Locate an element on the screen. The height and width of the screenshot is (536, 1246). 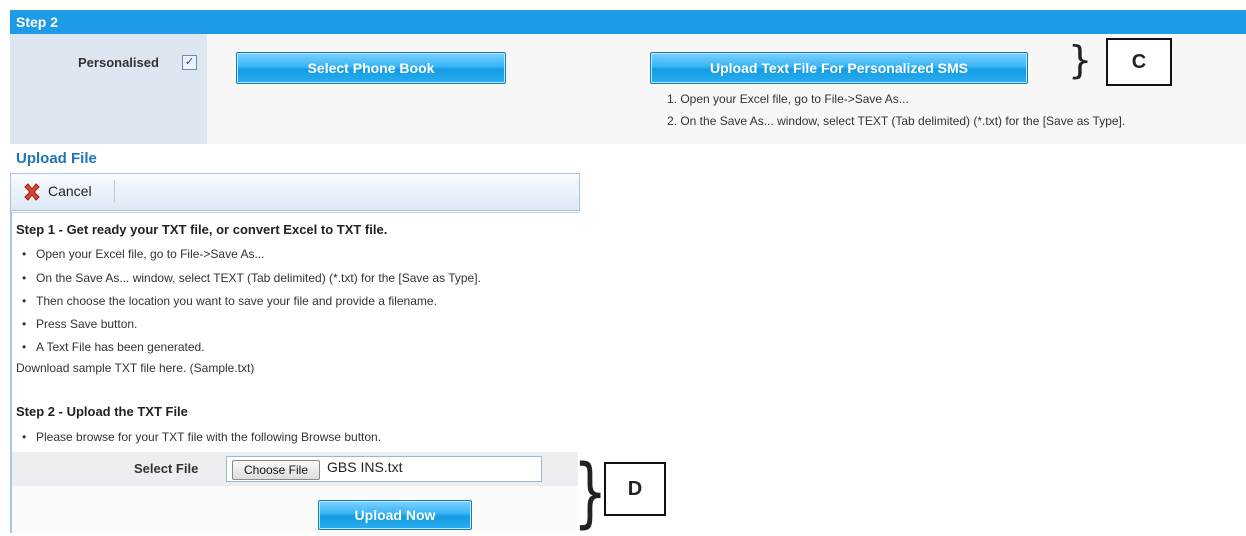
list-item: A Text File has been generated. is located at coordinates (110, 347).